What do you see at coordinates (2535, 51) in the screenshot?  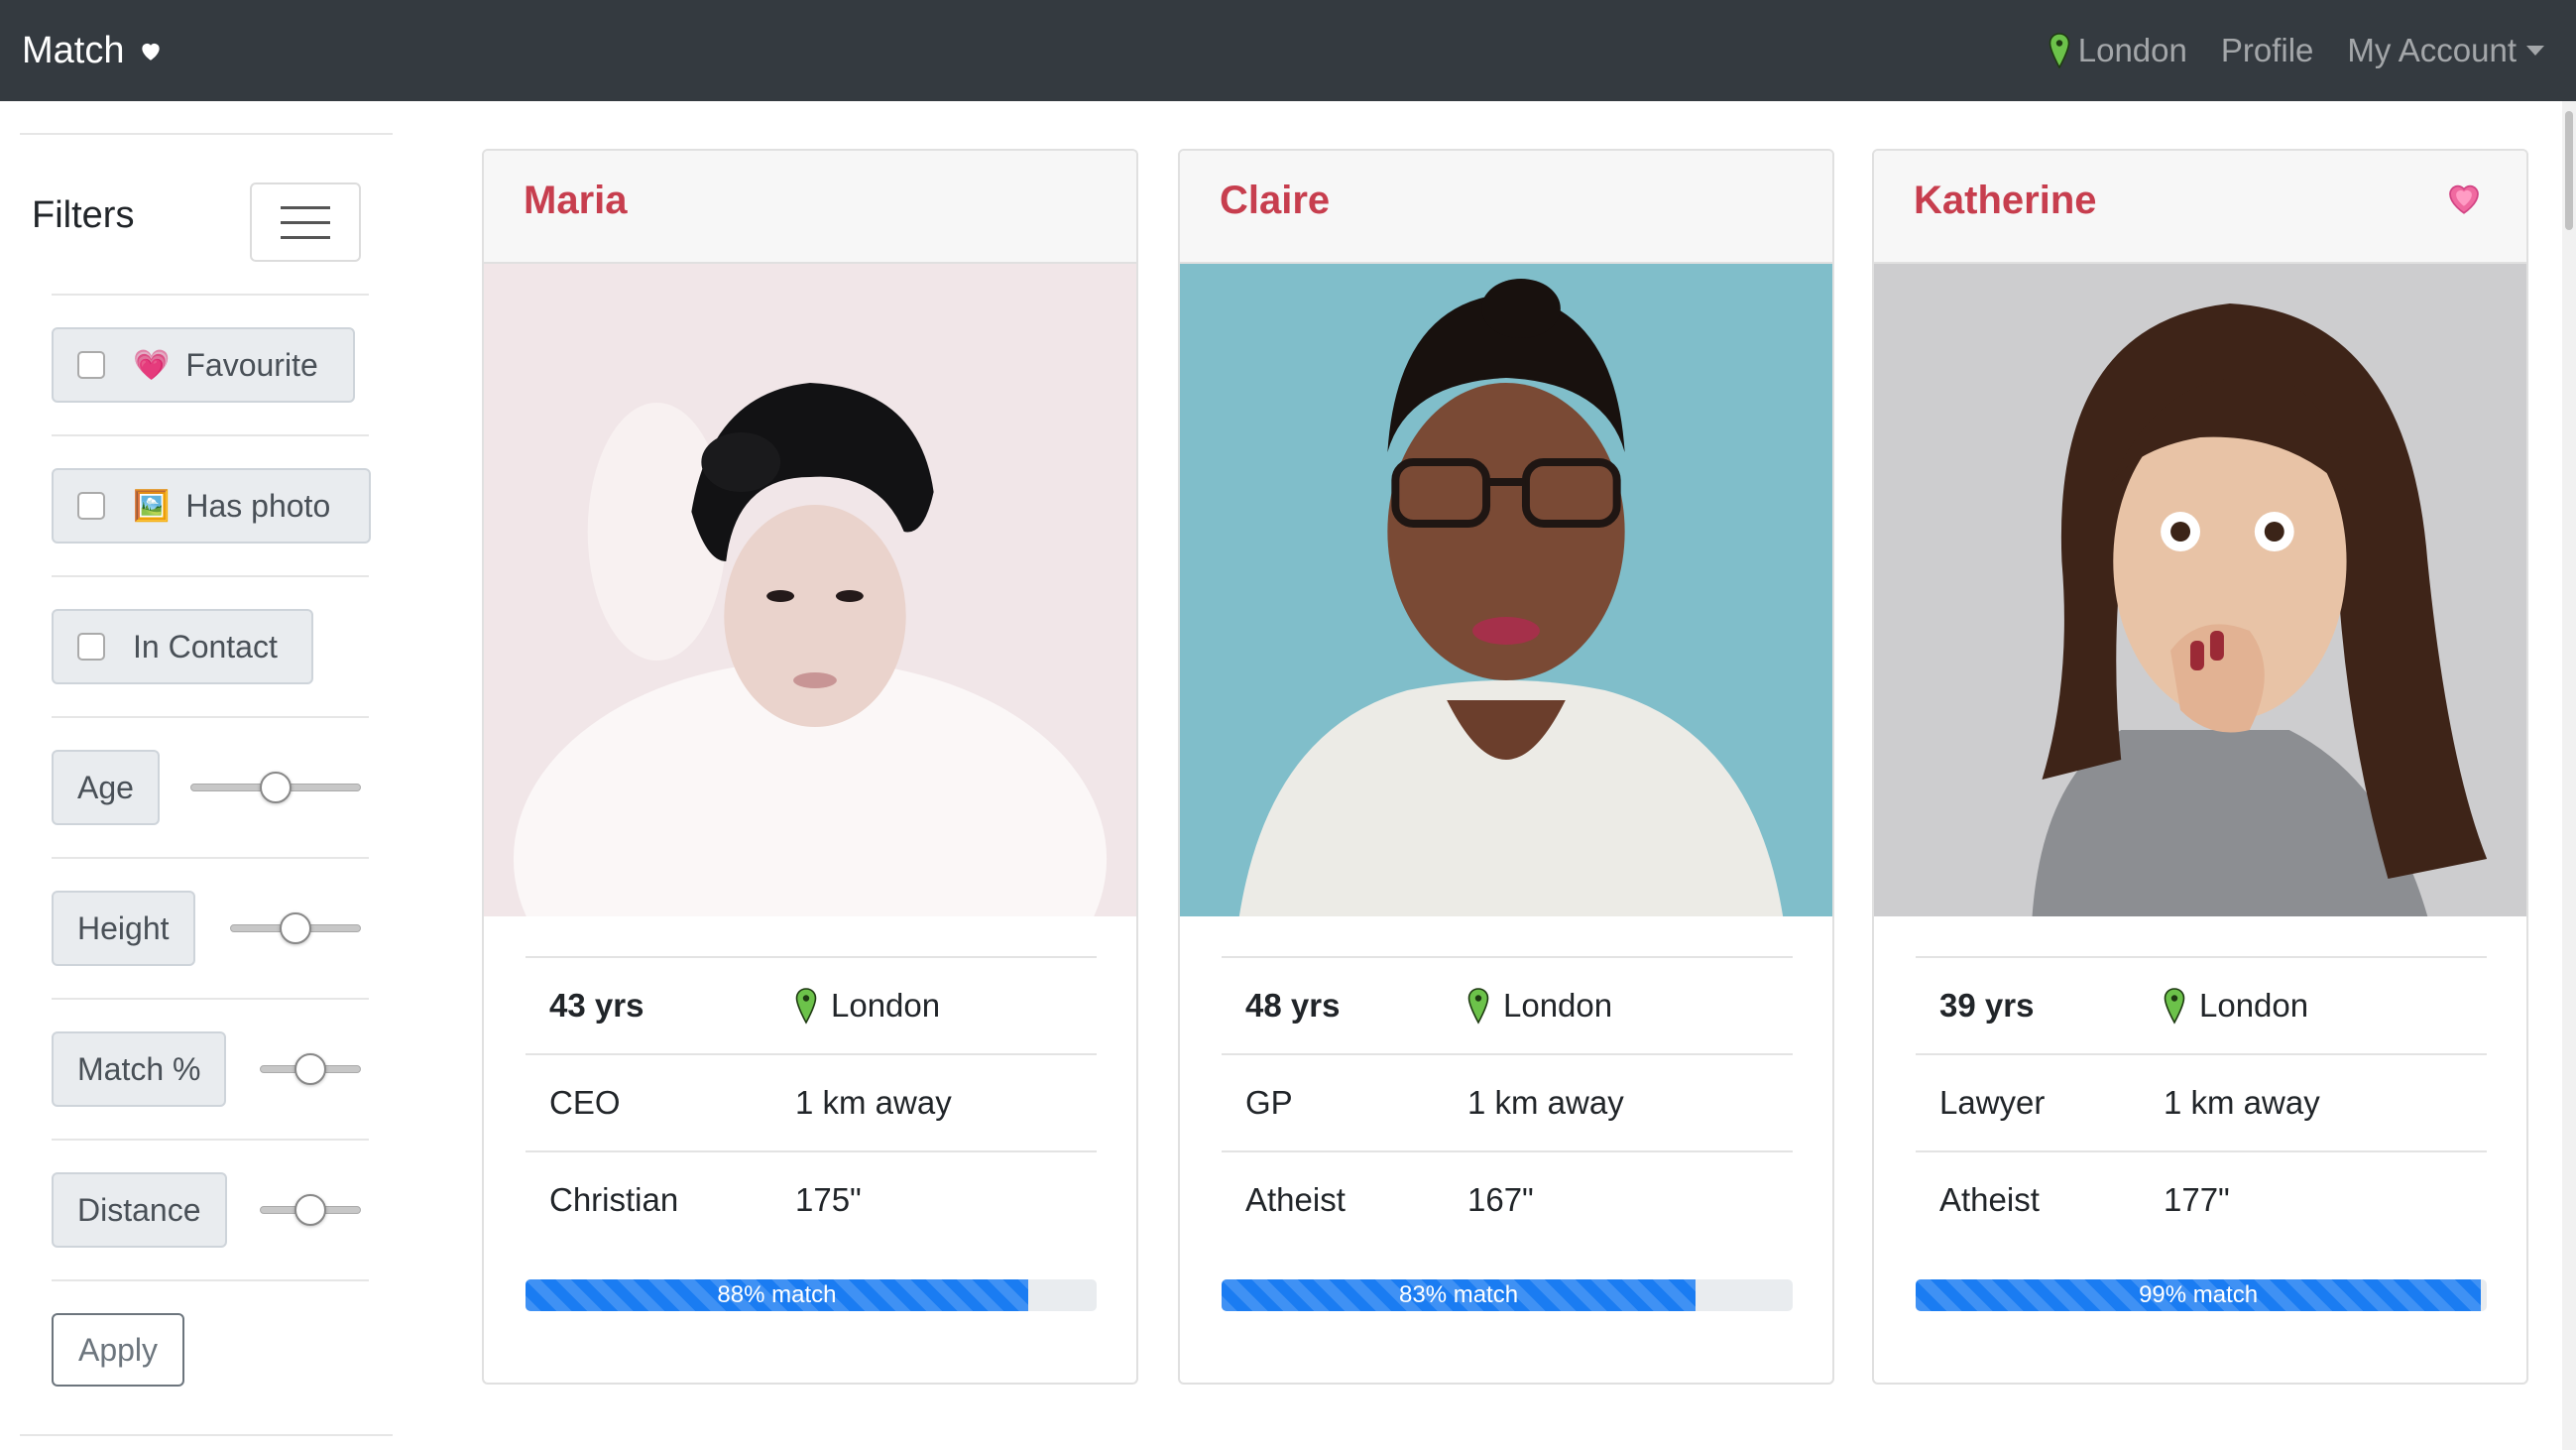 I see `caret-down-icon` at bounding box center [2535, 51].